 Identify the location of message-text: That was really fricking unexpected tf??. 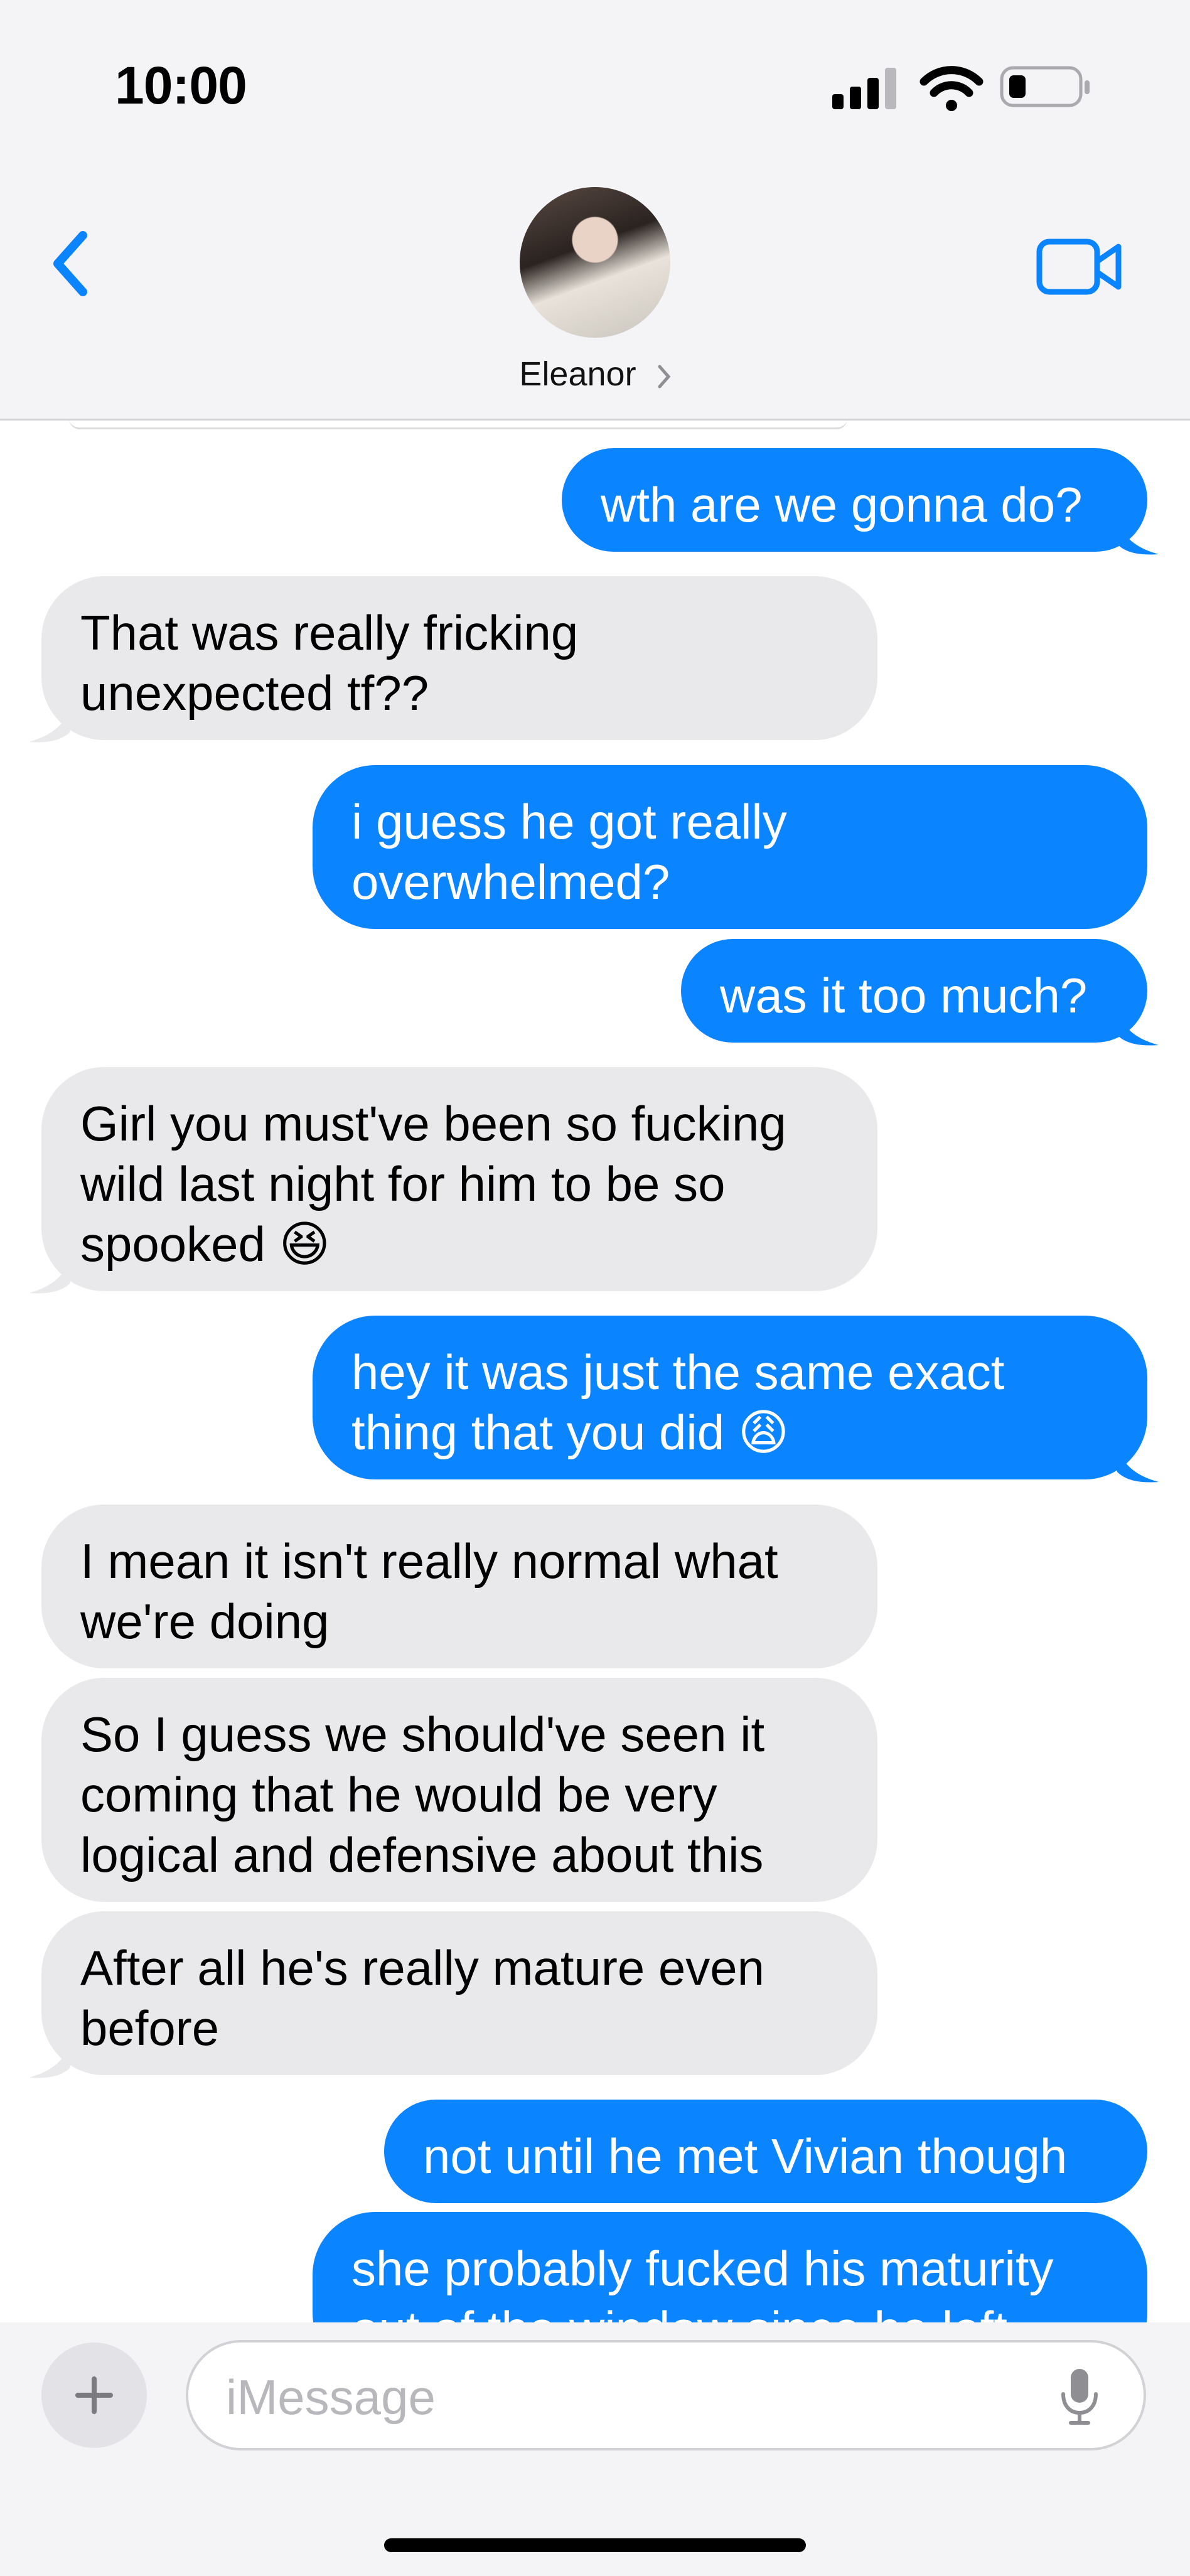
(329, 663).